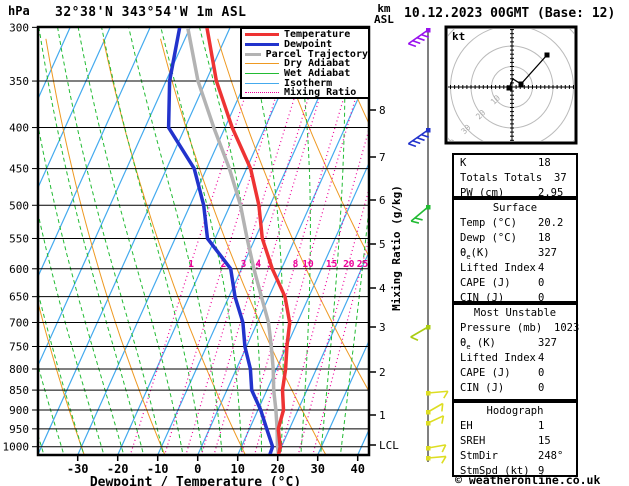 Image resolution: width=629 pixels, height=486 pixels. I want to click on row-label: θe (K), so click(478, 344).